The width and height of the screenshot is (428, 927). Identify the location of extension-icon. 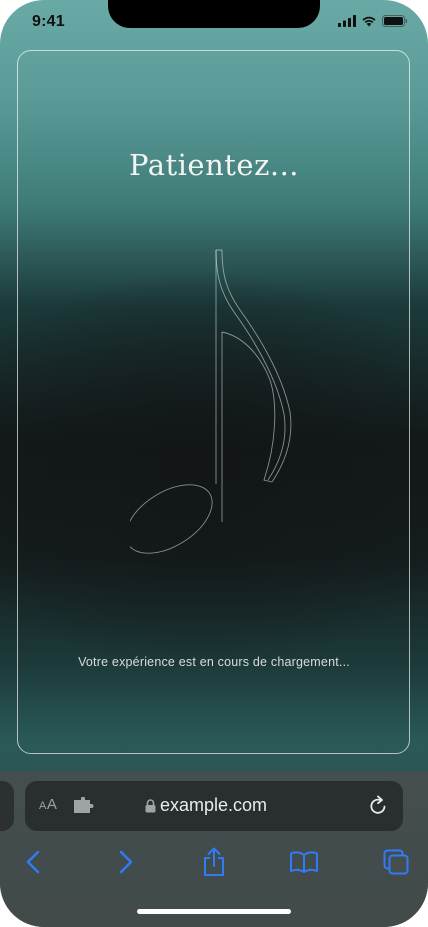
(84, 806).